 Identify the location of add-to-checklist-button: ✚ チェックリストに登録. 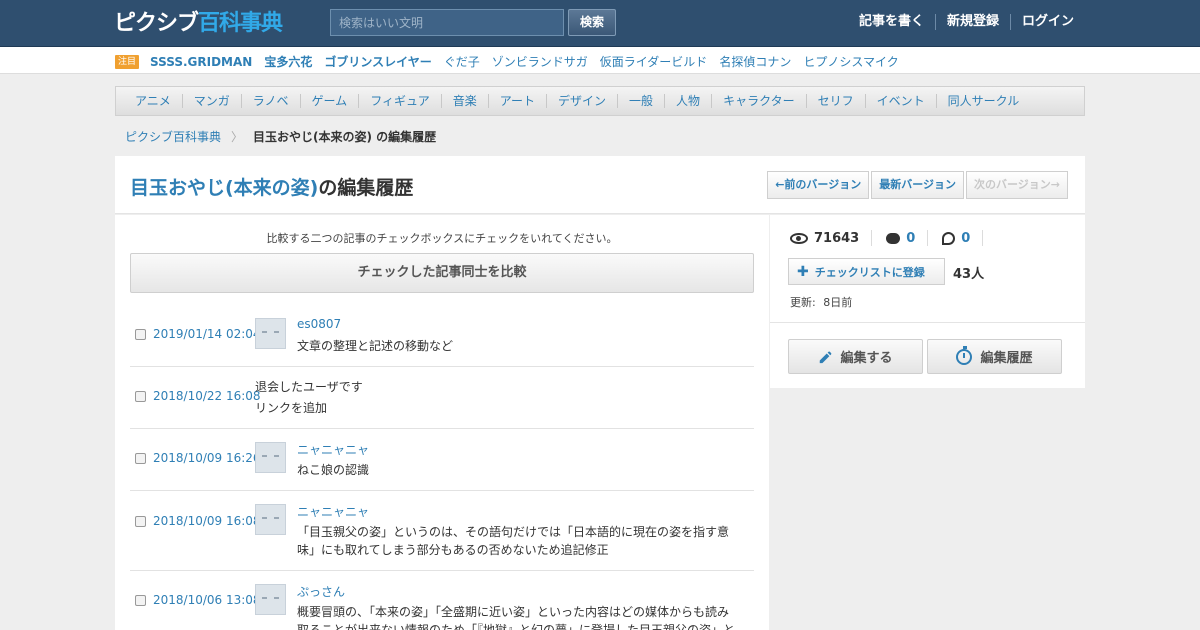
(866, 271).